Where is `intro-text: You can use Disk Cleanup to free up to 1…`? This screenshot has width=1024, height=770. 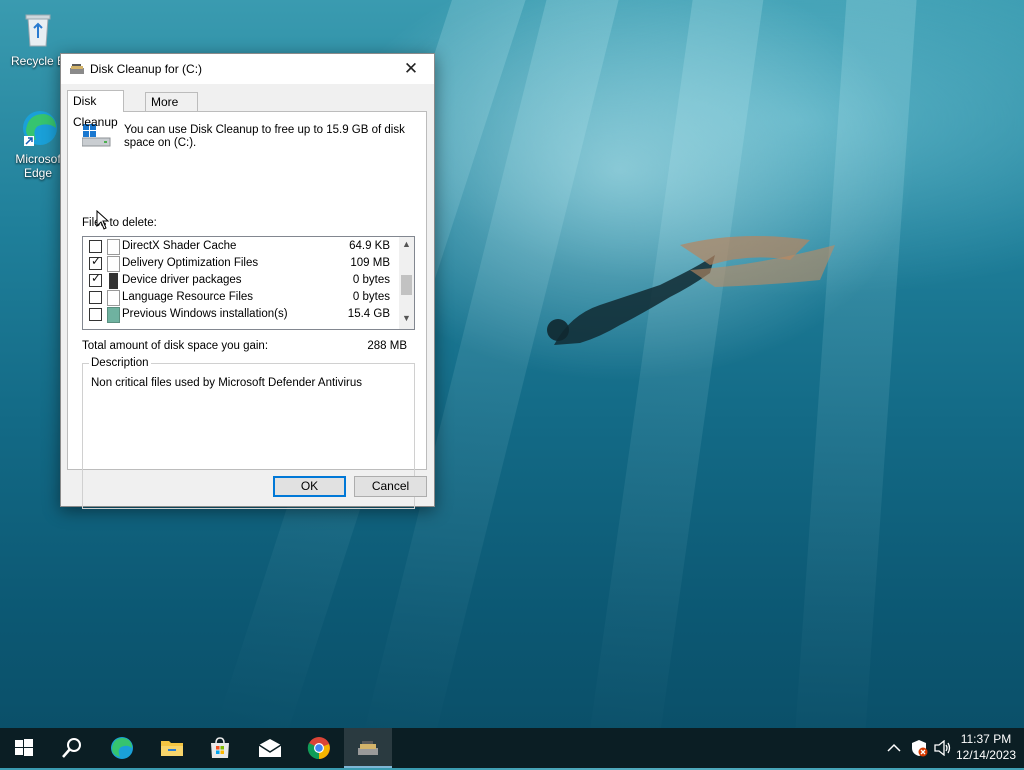 intro-text: You can use Disk Cleanup to free up to 1… is located at coordinates (264, 136).